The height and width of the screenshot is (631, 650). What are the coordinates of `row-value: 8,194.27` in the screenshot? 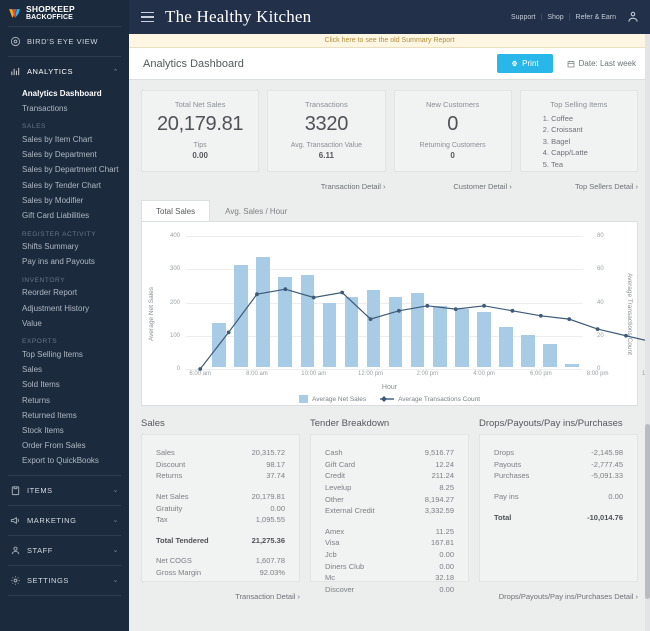 It's located at (439, 499).